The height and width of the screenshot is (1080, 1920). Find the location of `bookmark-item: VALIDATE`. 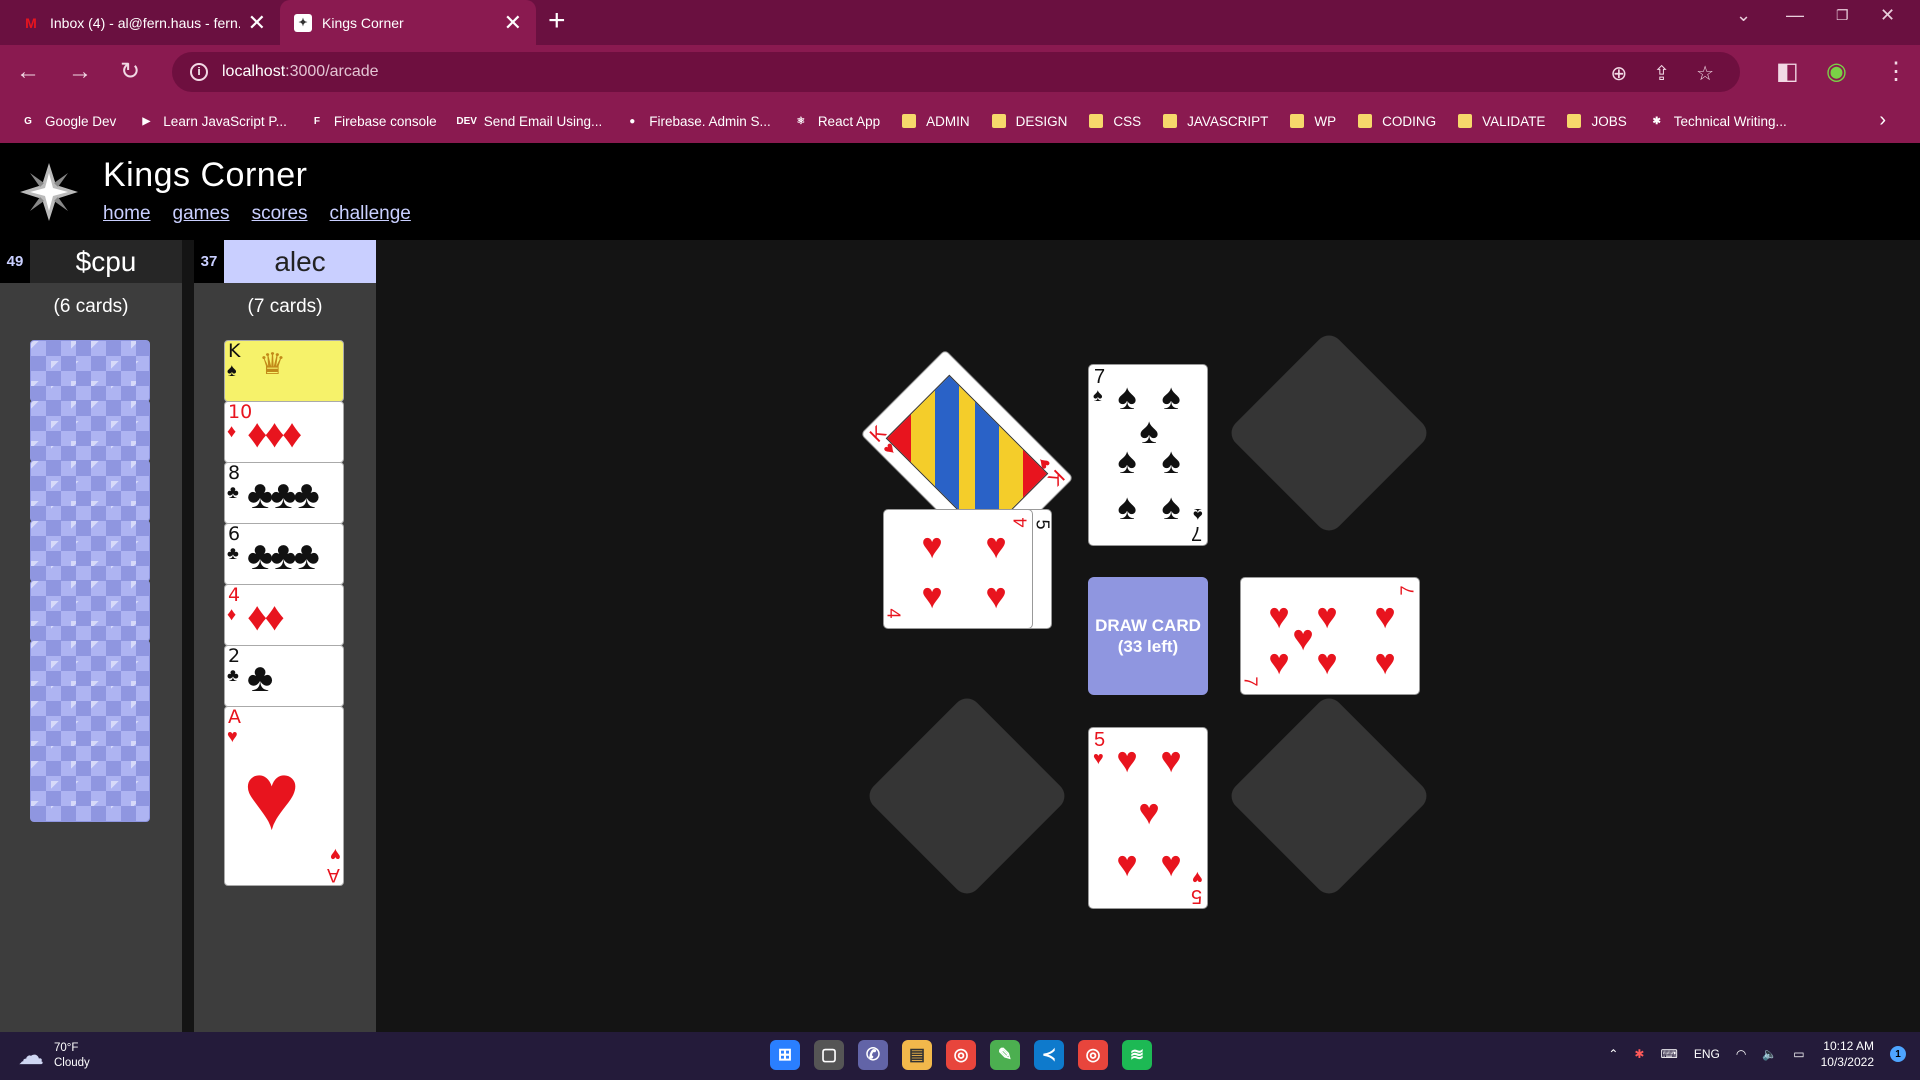

bookmark-item: VALIDATE is located at coordinates (1501, 121).